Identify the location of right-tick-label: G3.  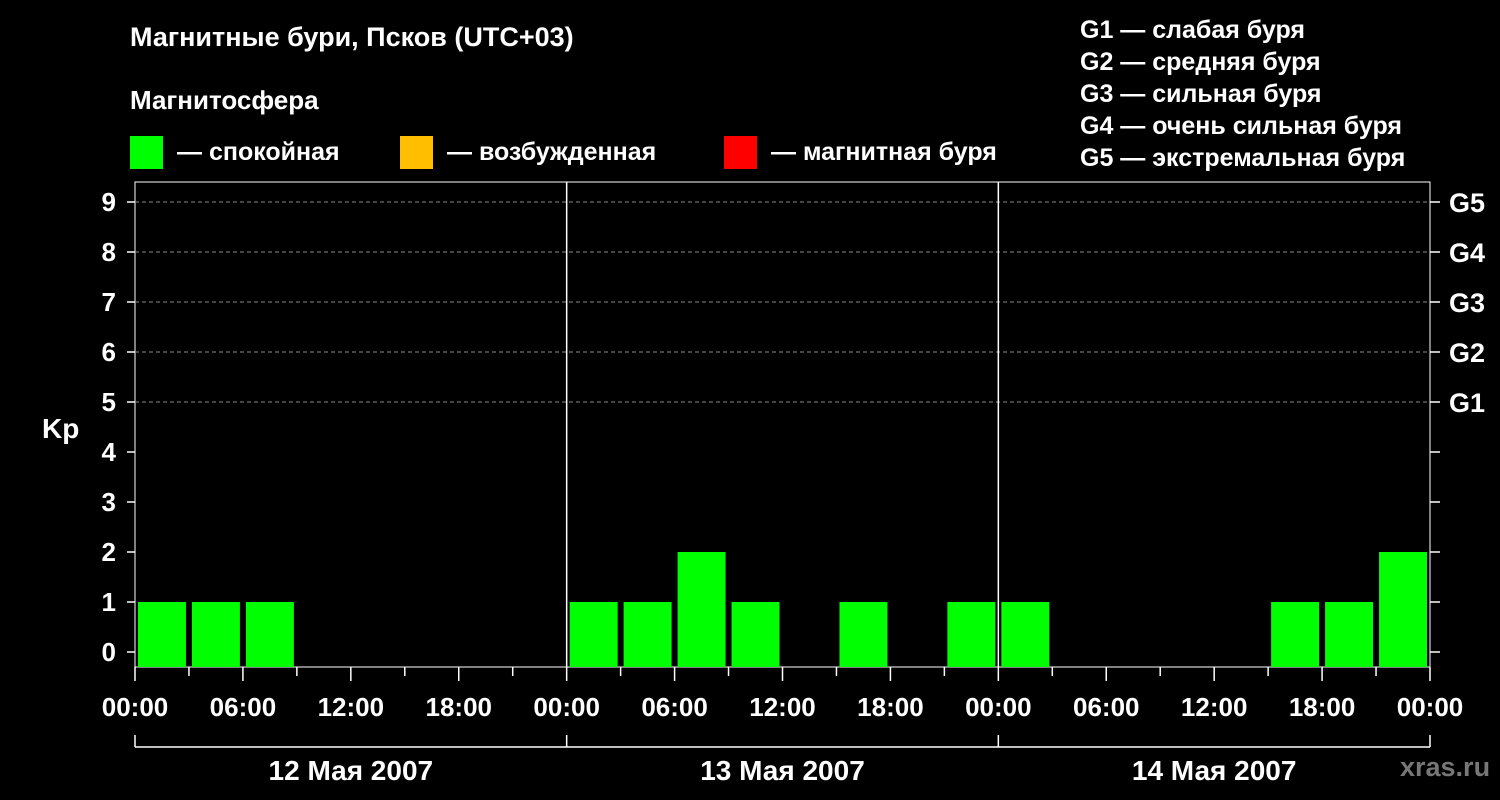
(1467, 303).